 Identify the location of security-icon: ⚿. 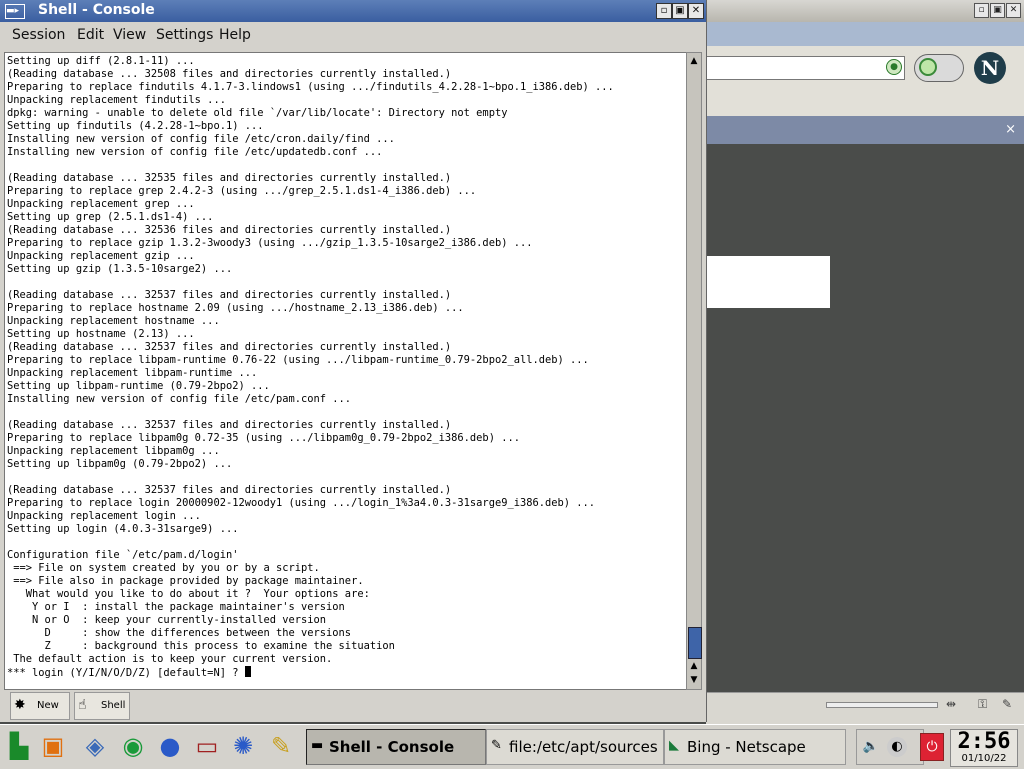
(987, 704).